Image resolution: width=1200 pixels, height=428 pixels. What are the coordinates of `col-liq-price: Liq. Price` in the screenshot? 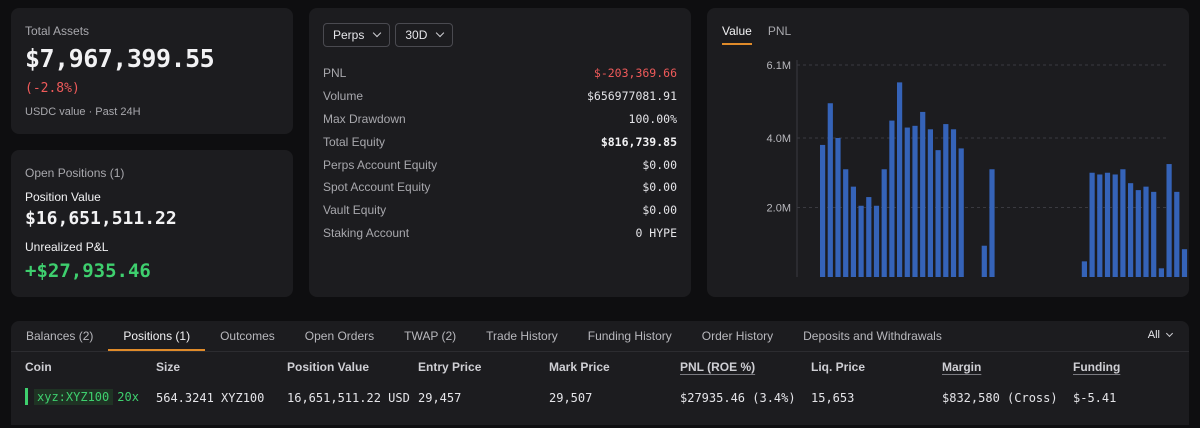 It's located at (838, 367).